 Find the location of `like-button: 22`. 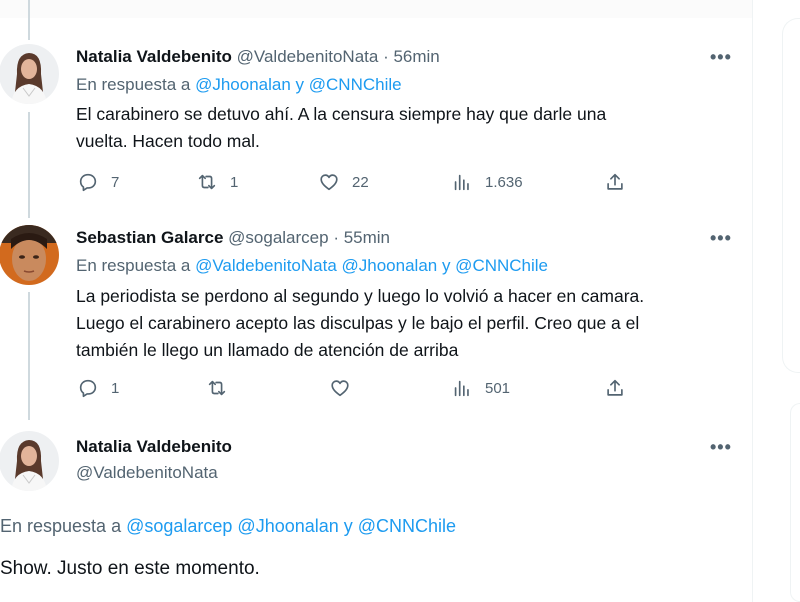

like-button: 22 is located at coordinates (343, 182).